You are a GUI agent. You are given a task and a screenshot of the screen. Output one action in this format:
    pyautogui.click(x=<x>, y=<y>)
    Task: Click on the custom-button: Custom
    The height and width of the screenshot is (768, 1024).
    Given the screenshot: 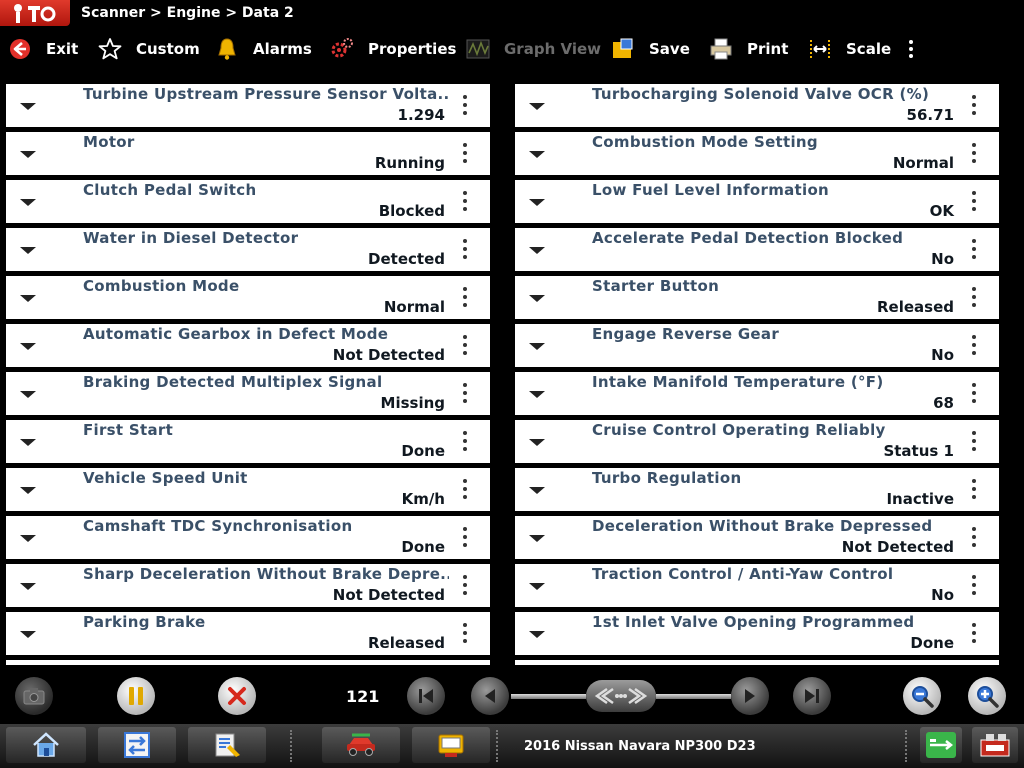 What is the action you would take?
    pyautogui.click(x=149, y=49)
    